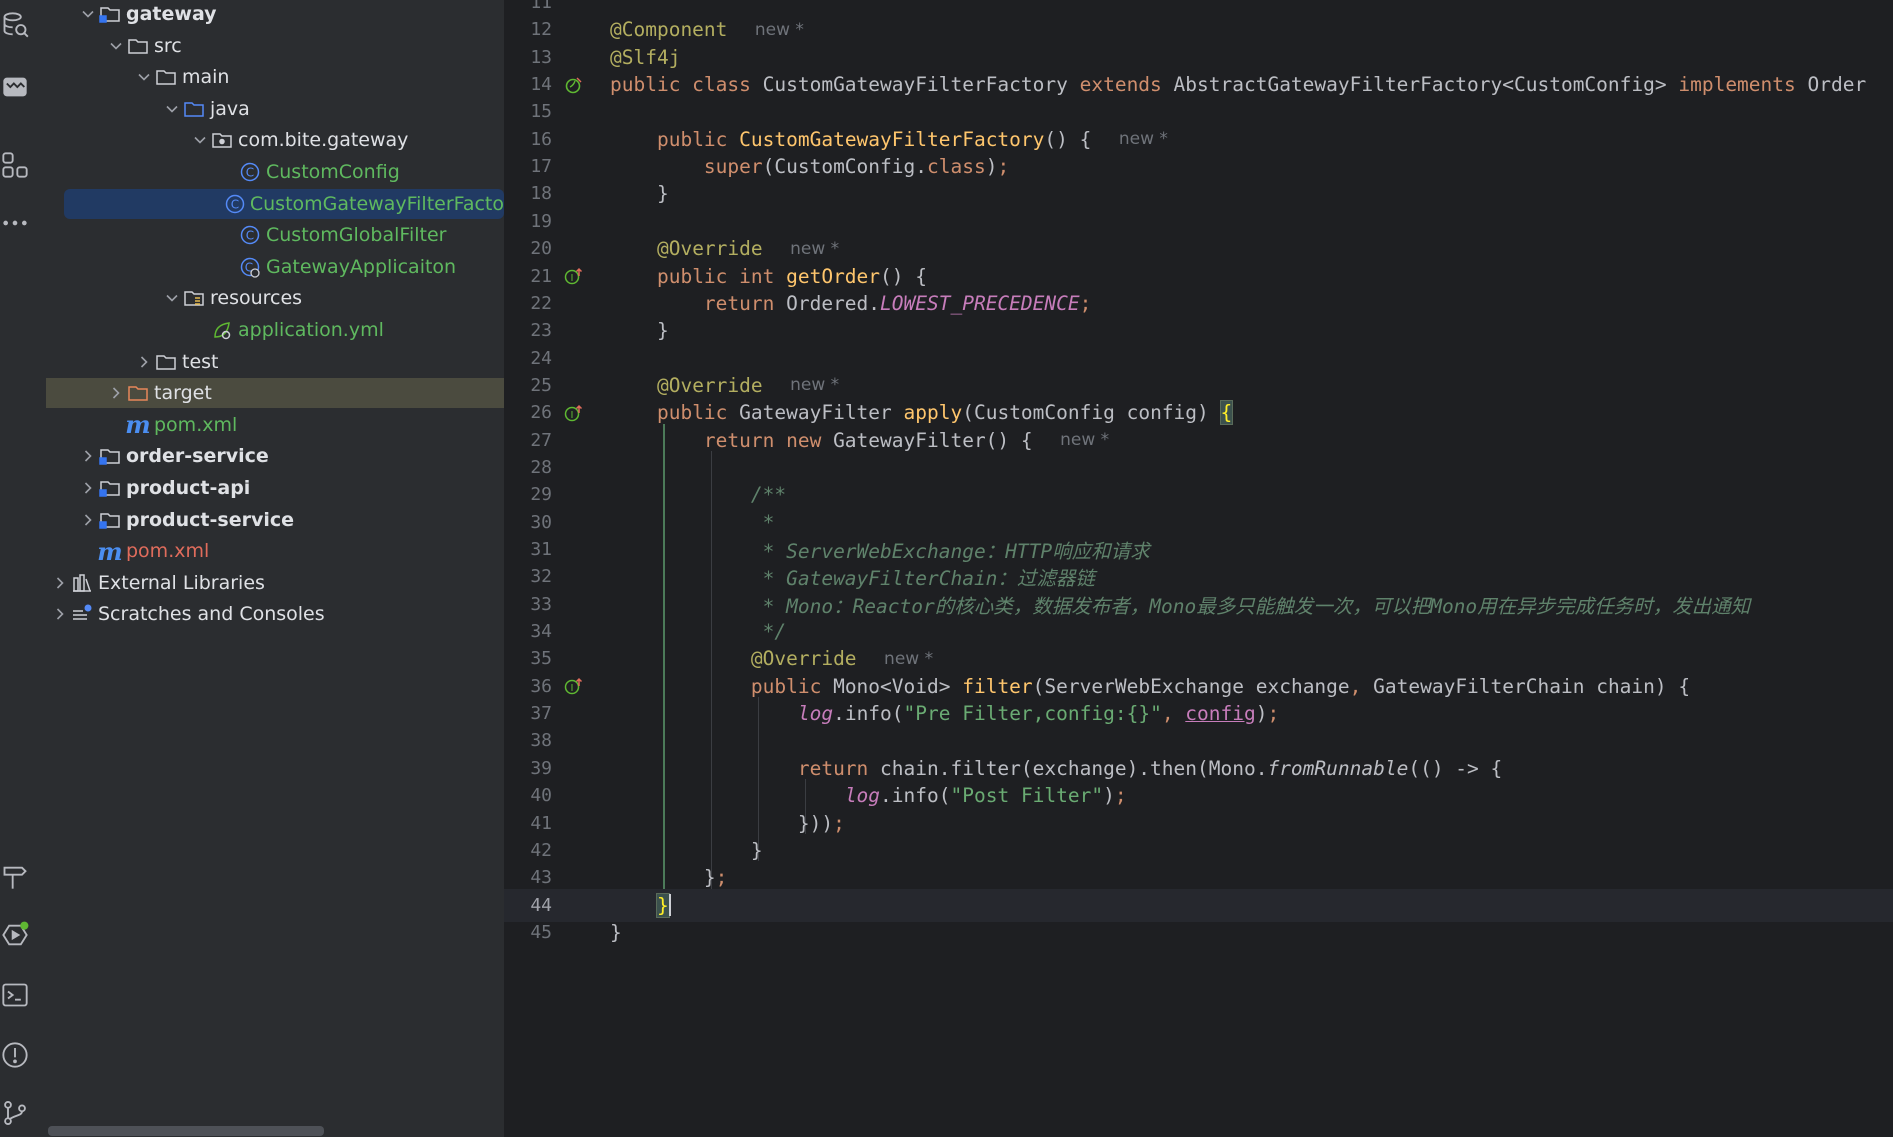  I want to click on code-line: 45}, so click(1198, 932).